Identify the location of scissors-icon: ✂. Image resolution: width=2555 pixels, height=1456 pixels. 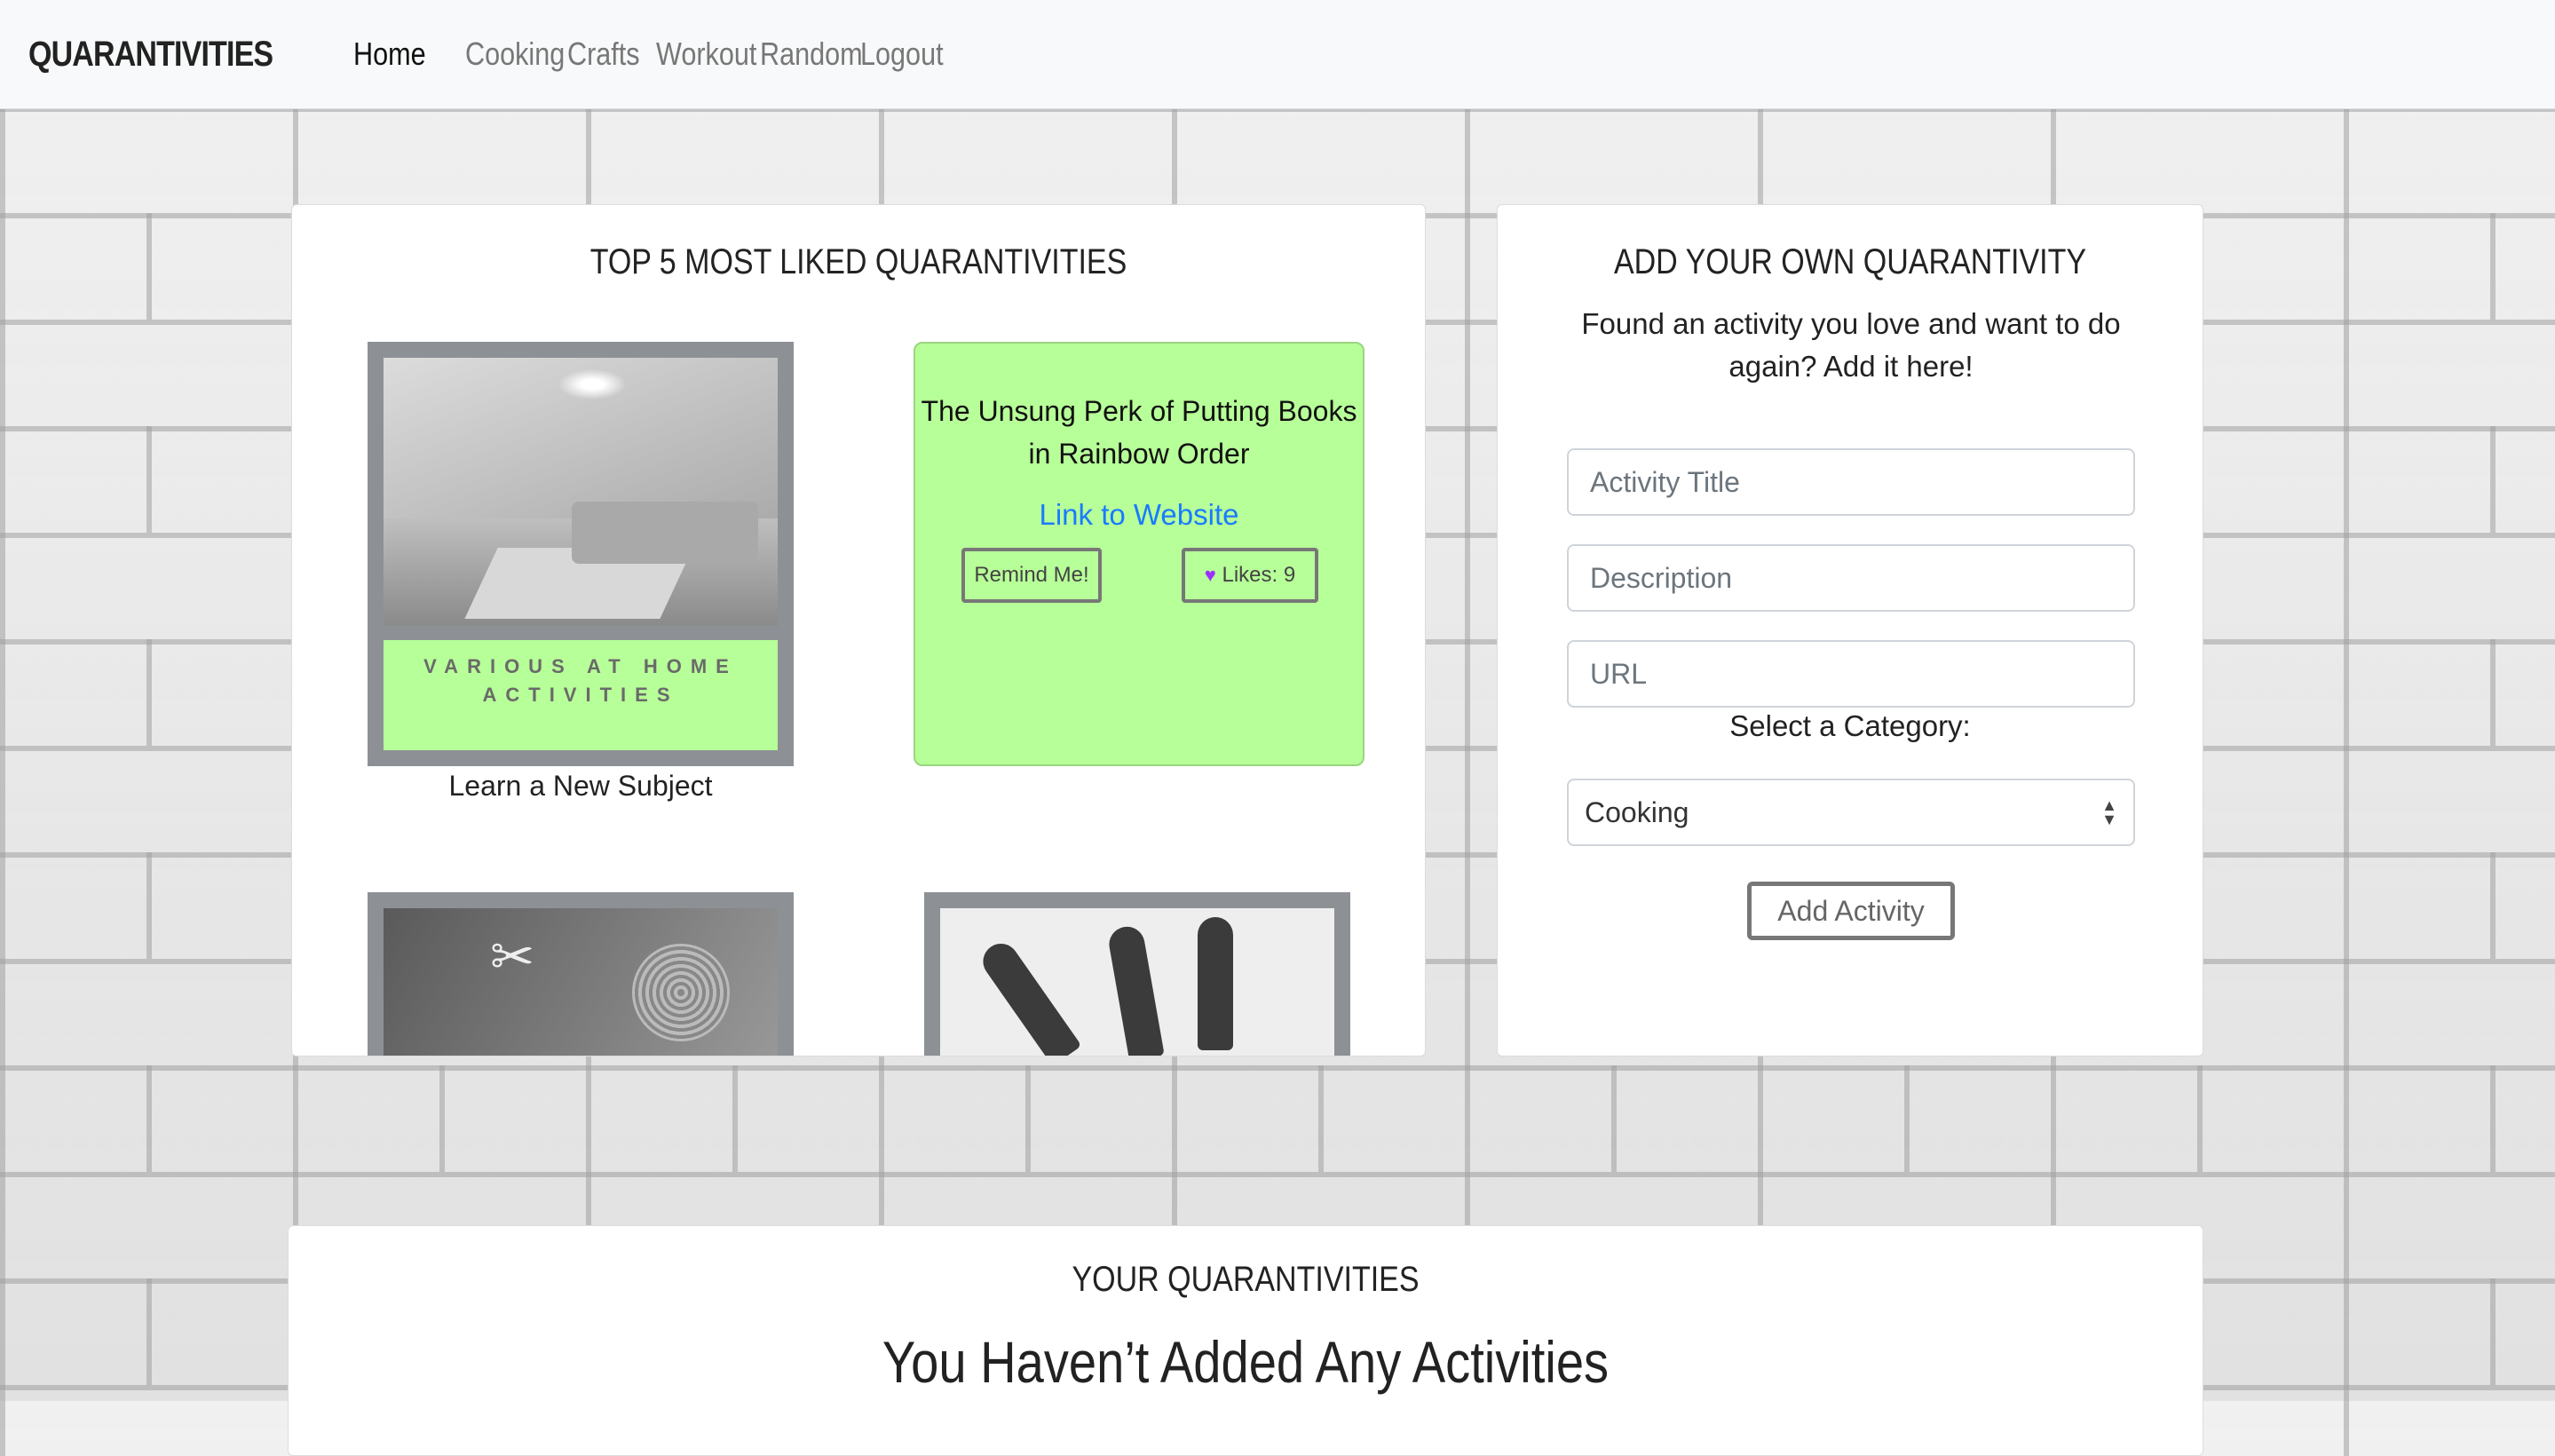
(512, 956).